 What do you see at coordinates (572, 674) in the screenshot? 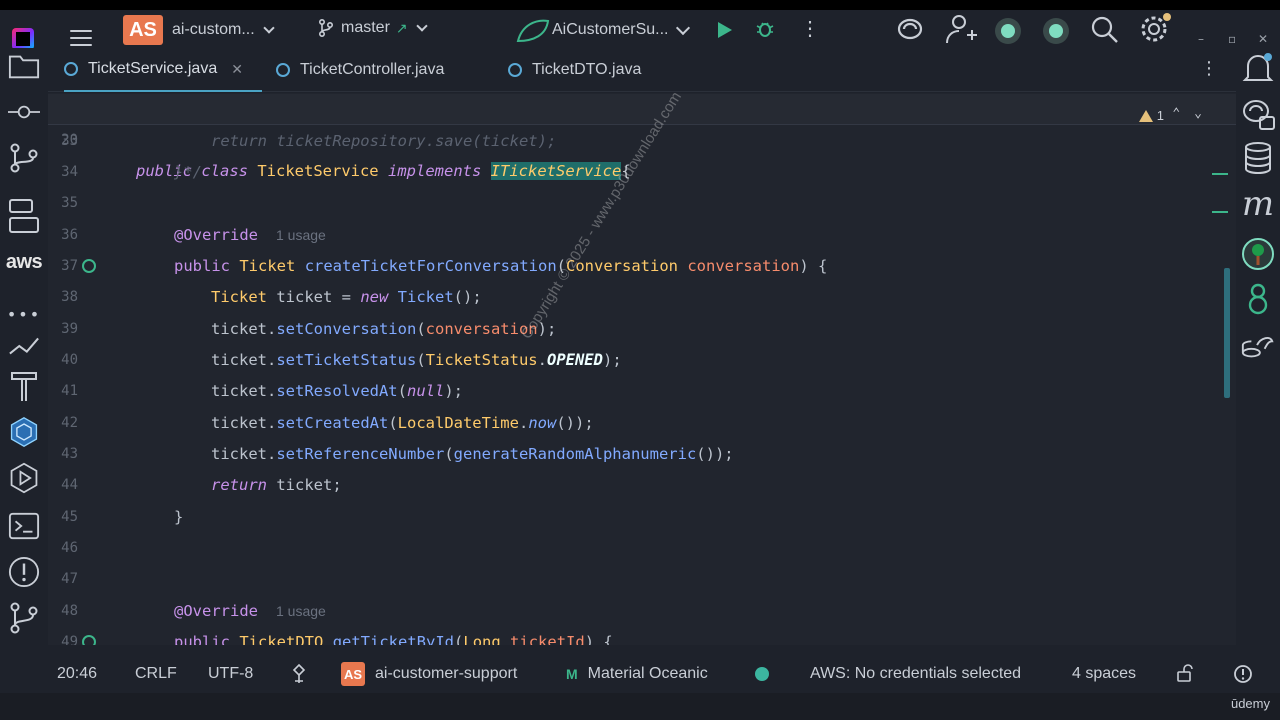
I see `material-theme-icon: M` at bounding box center [572, 674].